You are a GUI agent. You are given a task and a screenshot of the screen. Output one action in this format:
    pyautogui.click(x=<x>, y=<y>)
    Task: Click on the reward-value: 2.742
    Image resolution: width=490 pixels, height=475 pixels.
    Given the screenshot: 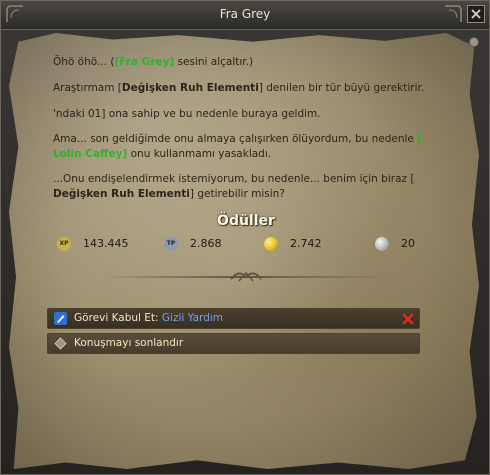 What is the action you would take?
    pyautogui.click(x=306, y=243)
    